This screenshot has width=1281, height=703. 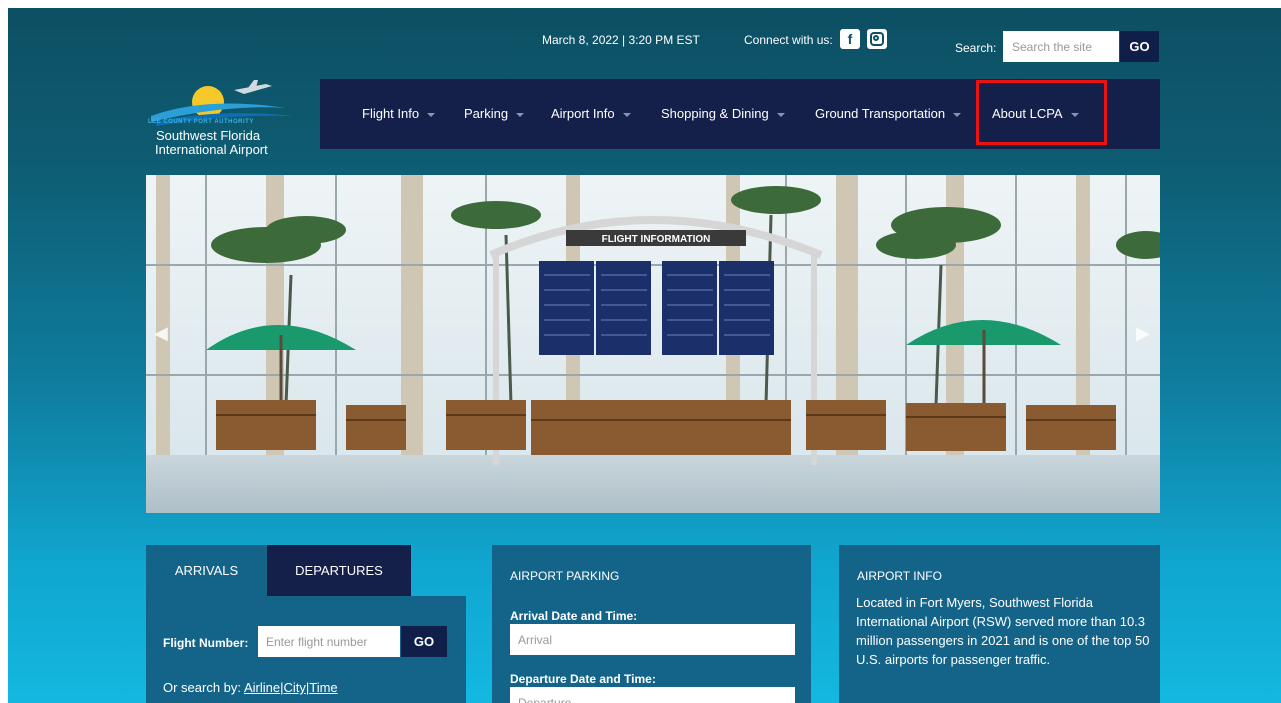 I want to click on logo-authority-text: LEE COUNTY PORT AUTHORITY, so click(x=201, y=122).